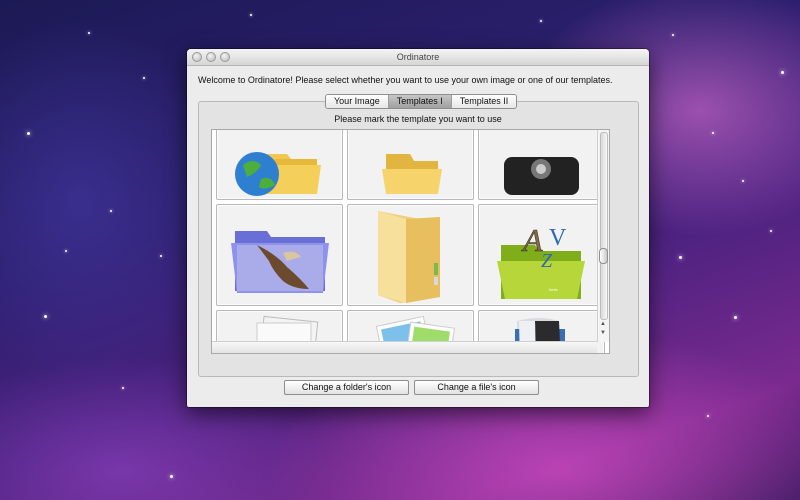 The height and width of the screenshot is (500, 800). What do you see at coordinates (541, 176) in the screenshot?
I see `dark-disc-icon` at bounding box center [541, 176].